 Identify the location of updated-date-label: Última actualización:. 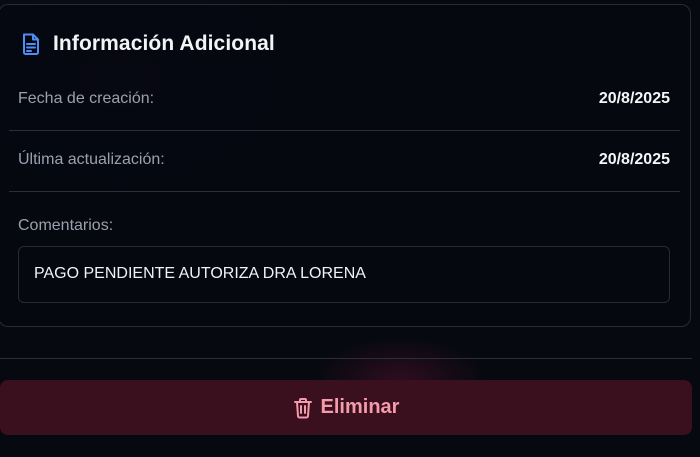
(91, 159).